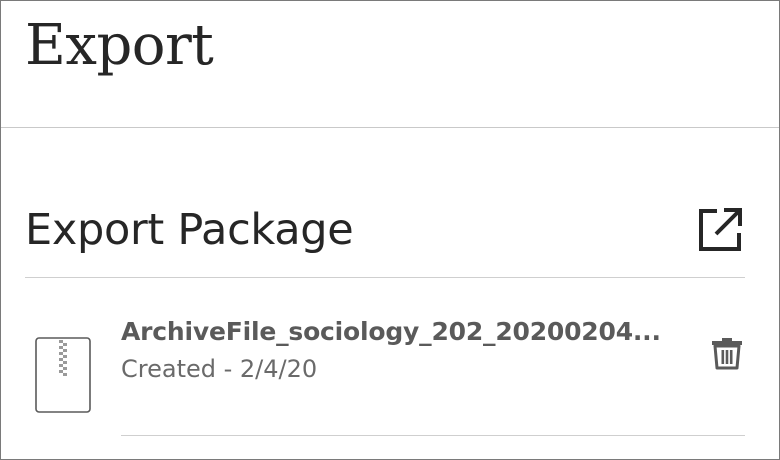 Image resolution: width=780 pixels, height=460 pixels. Describe the element at coordinates (119, 45) in the screenshot. I see `page-title: Export` at that location.